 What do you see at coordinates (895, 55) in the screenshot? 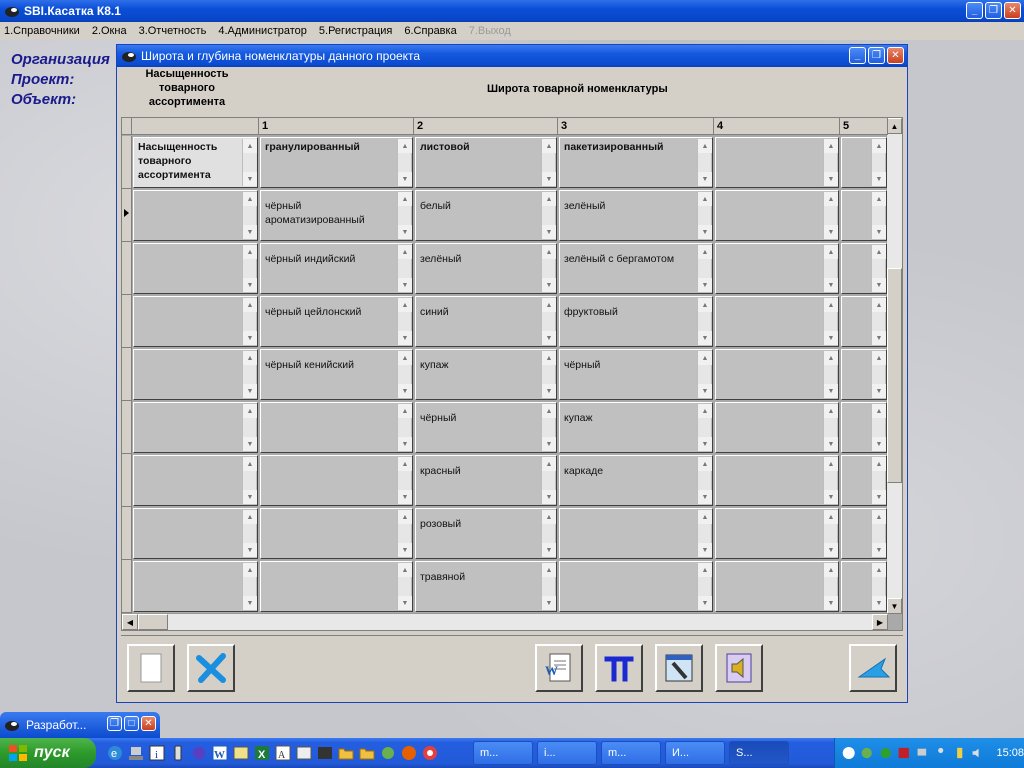
I see `window-close-button: ✕` at bounding box center [895, 55].